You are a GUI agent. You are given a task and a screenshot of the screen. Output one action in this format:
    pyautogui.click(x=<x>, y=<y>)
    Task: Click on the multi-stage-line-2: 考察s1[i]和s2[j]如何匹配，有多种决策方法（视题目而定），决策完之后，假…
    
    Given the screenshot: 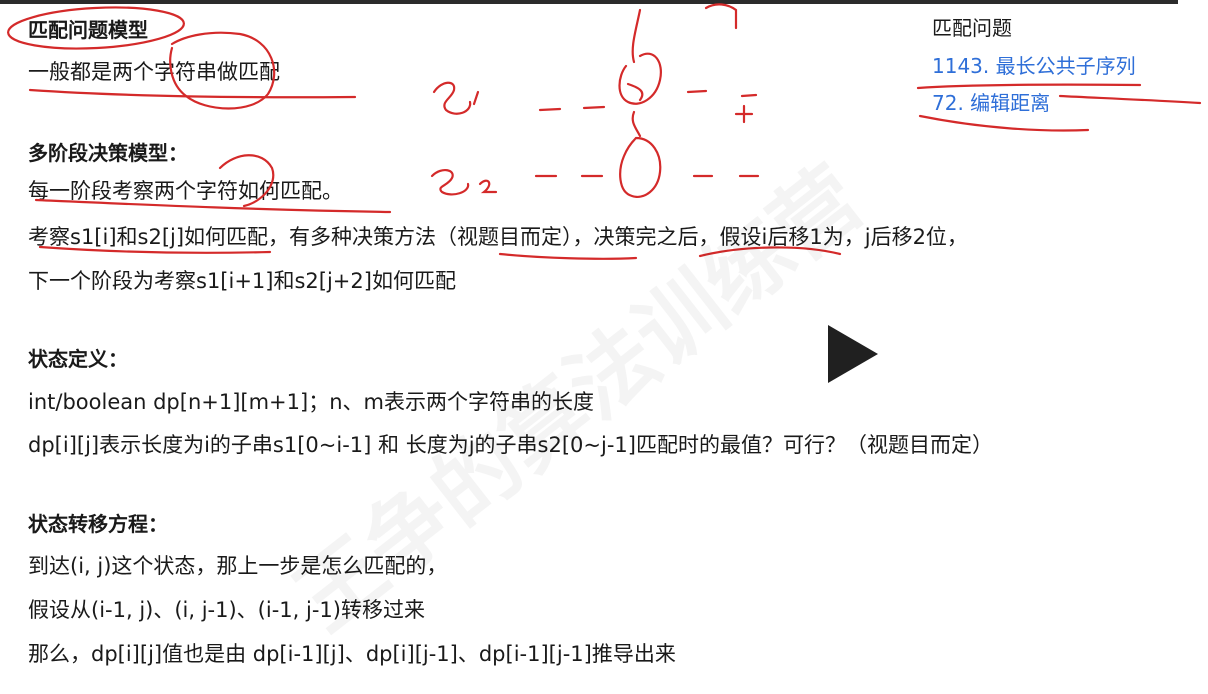 What is the action you would take?
    pyautogui.click(x=498, y=237)
    